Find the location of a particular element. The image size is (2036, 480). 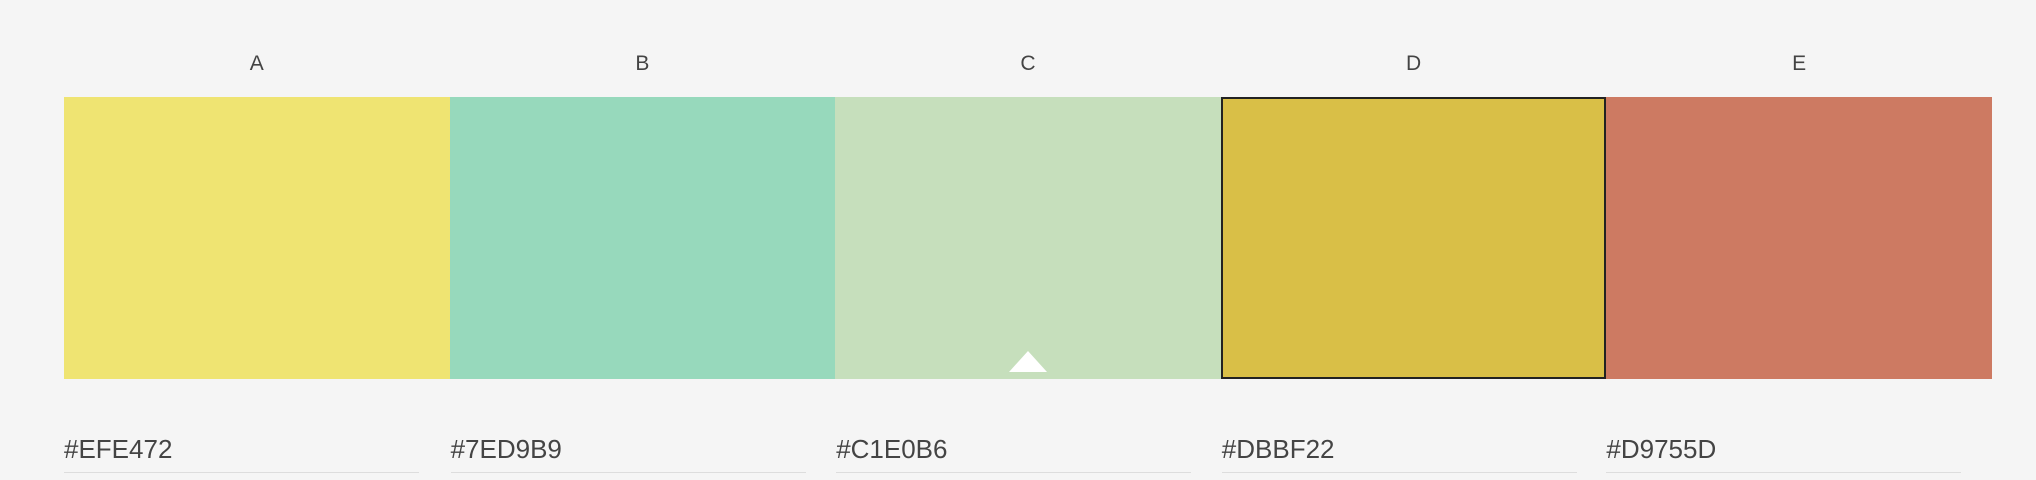

hex-value-e: #D9755D is located at coordinates (1661, 449).